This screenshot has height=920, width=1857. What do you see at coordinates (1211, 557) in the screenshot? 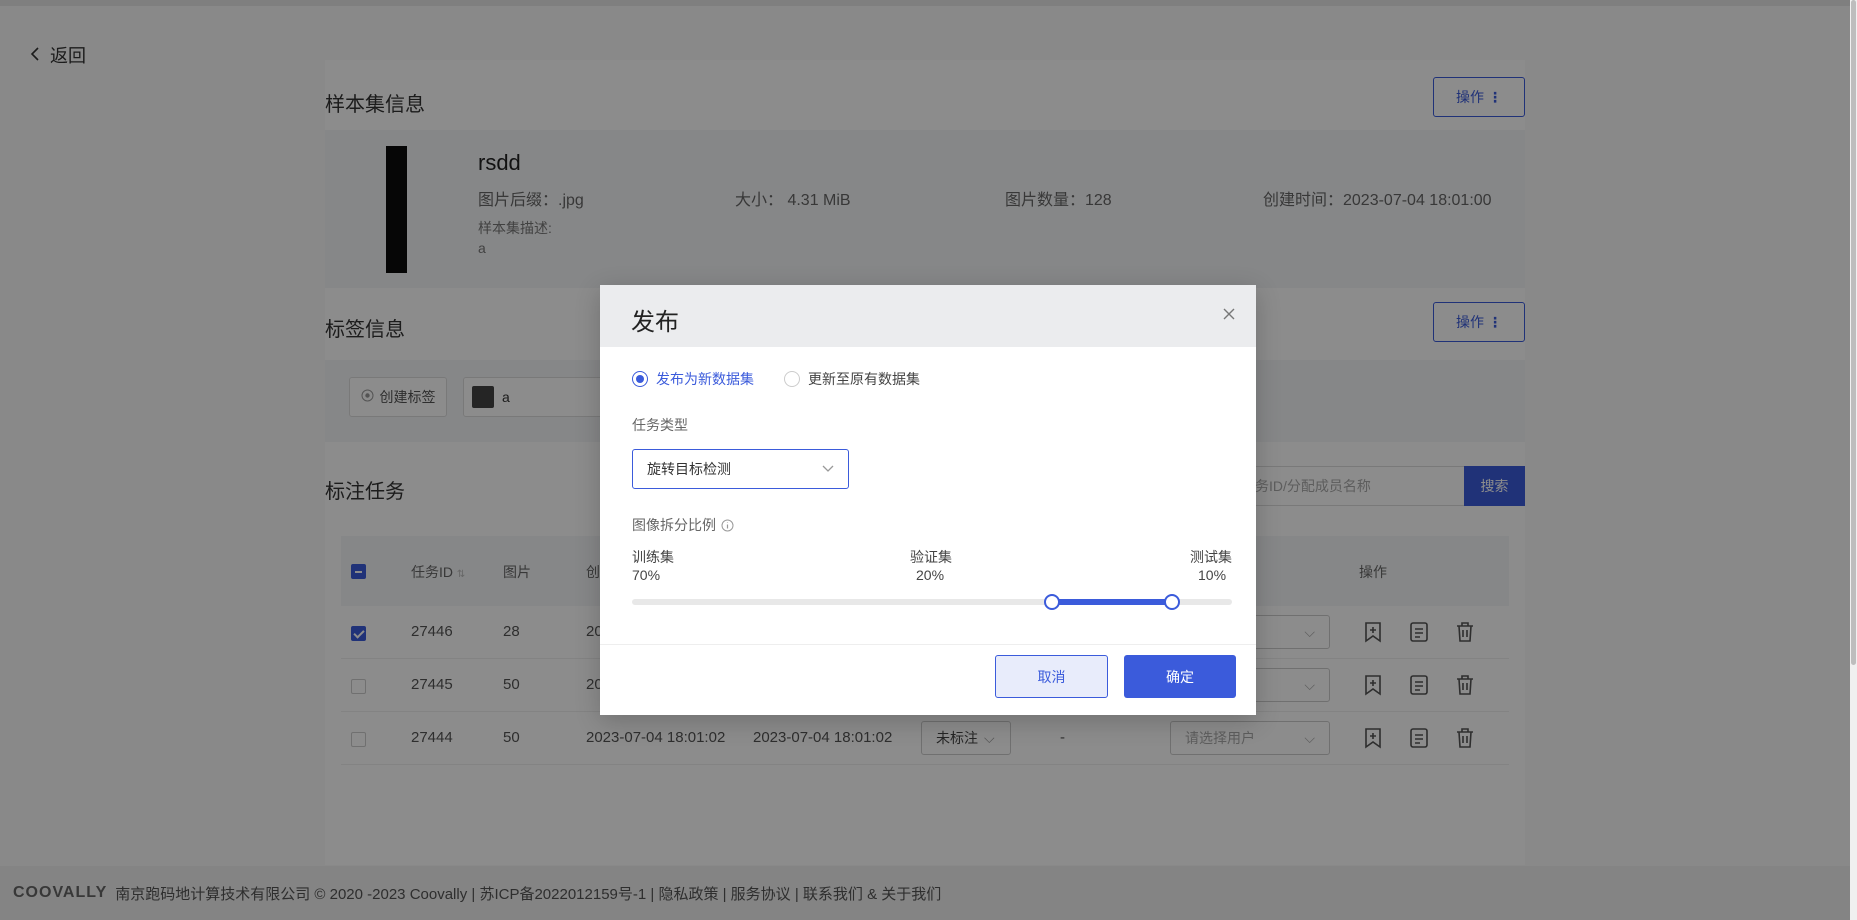
I see `test-set-label: 测试集` at bounding box center [1211, 557].